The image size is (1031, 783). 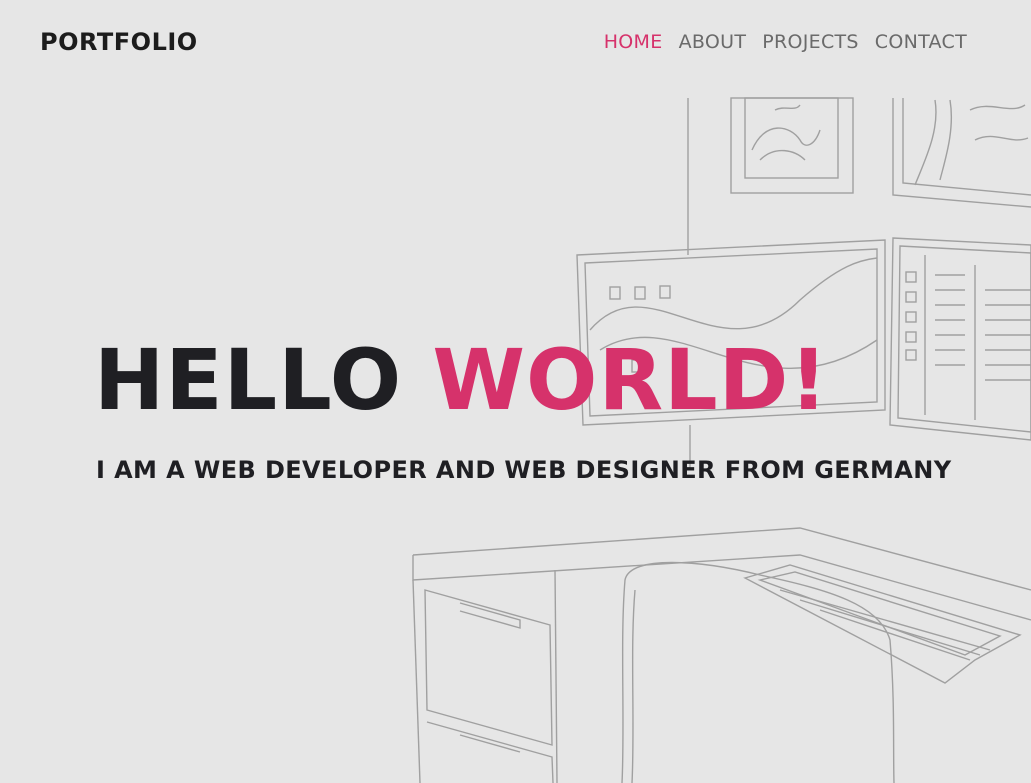 What do you see at coordinates (961, 153) in the screenshot?
I see `starry-night-painting-frame` at bounding box center [961, 153].